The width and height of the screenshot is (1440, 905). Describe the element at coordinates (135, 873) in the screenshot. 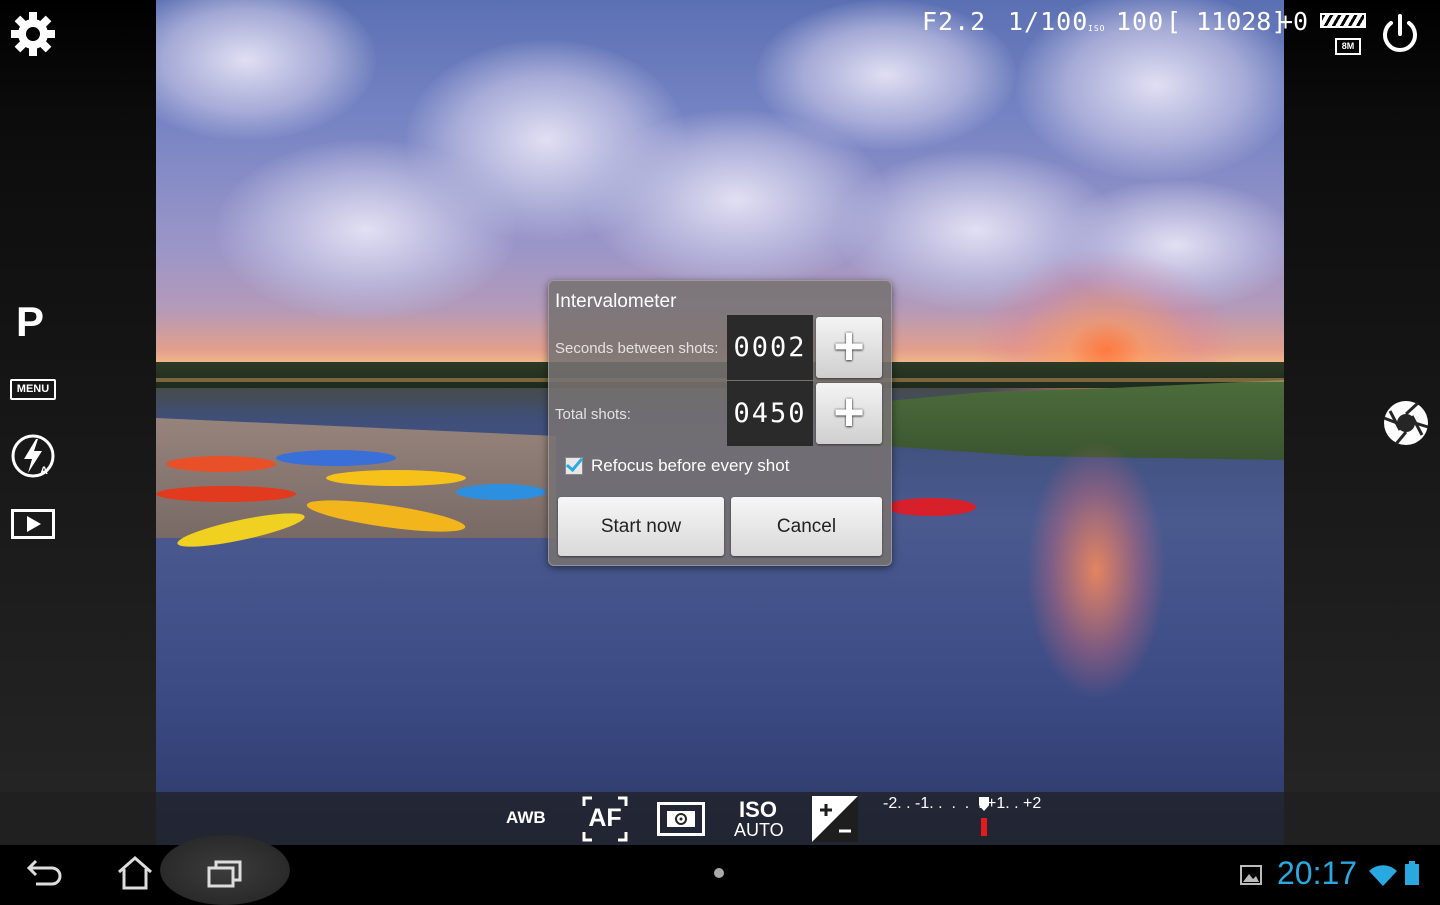

I see `home-icon` at that location.